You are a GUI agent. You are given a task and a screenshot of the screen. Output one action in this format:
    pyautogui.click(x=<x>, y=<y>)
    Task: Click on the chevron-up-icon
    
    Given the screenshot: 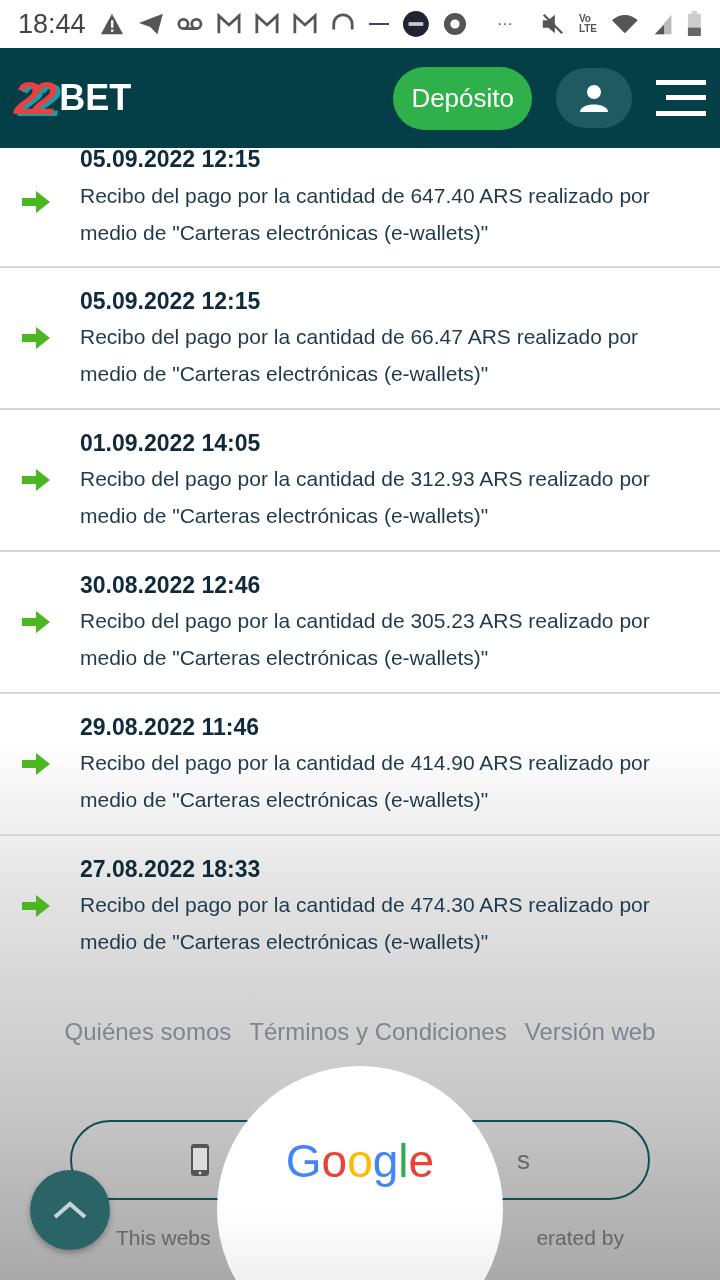 What is the action you would take?
    pyautogui.click(x=70, y=1210)
    